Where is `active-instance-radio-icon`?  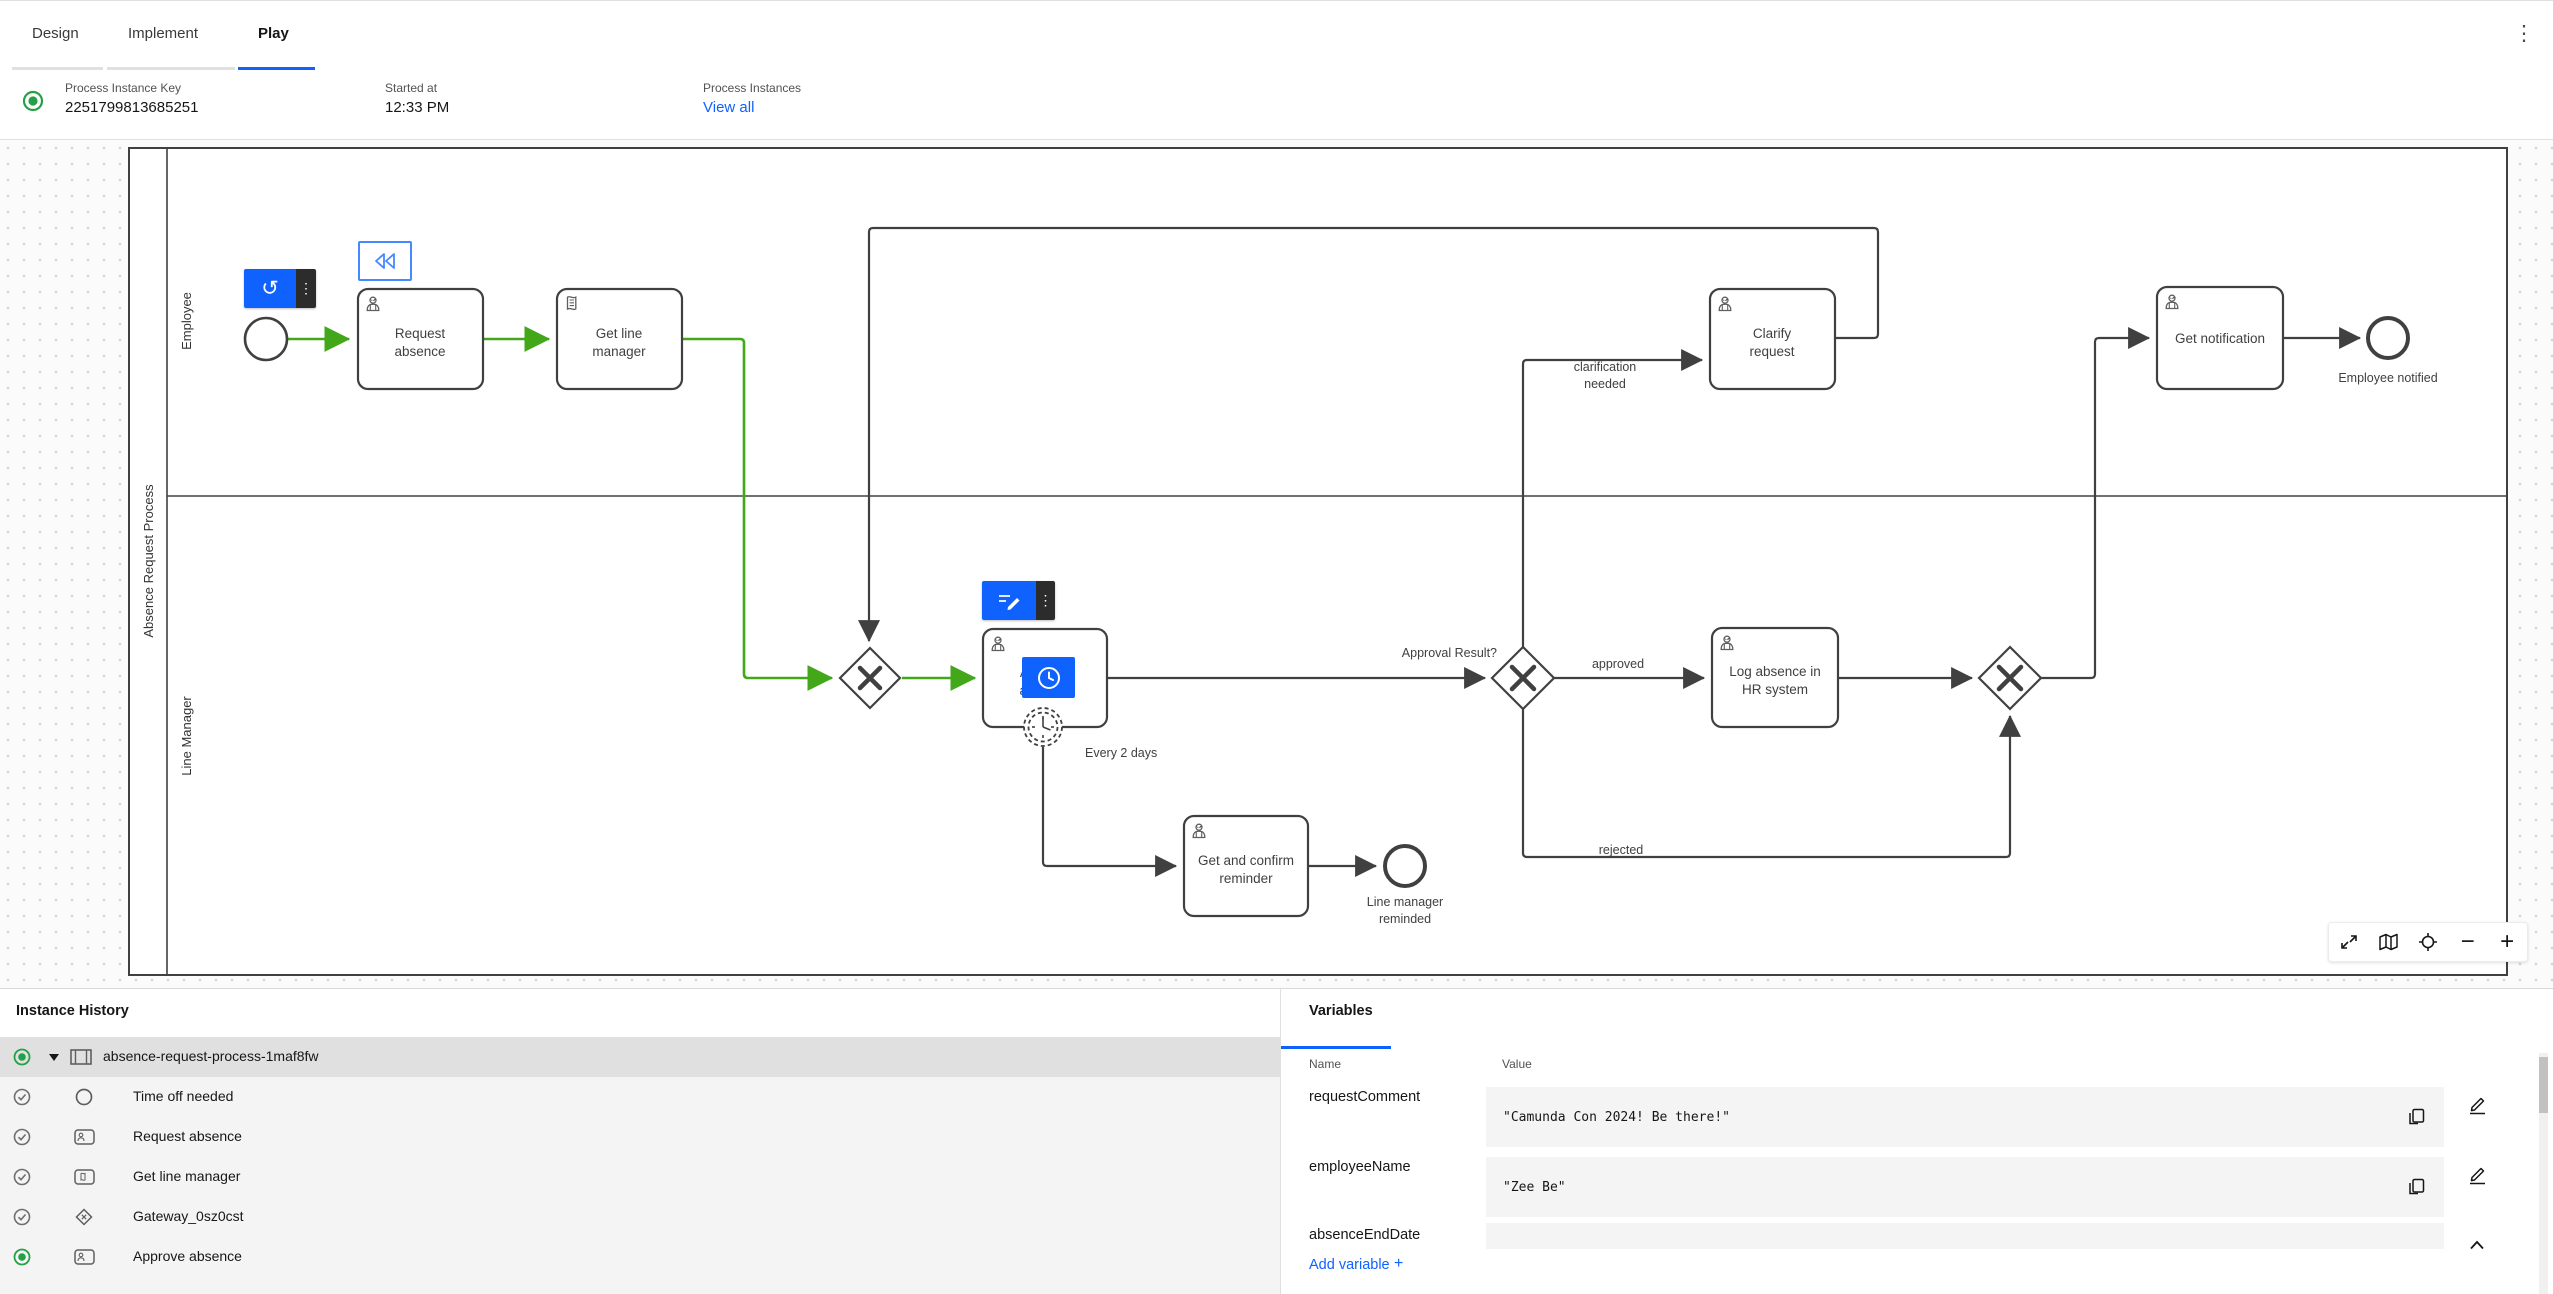 active-instance-radio-icon is located at coordinates (33, 101).